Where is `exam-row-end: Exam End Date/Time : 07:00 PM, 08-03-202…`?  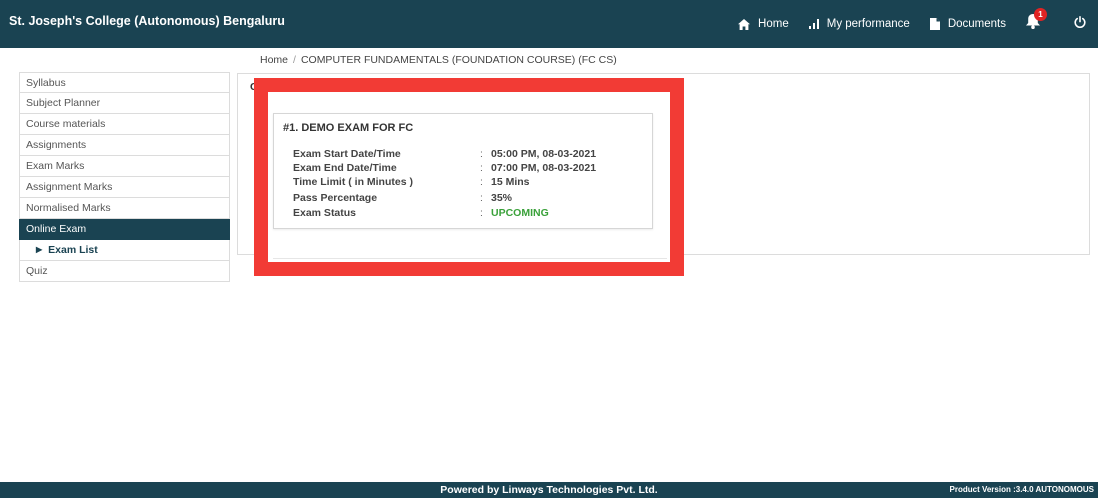 exam-row-end: Exam End Date/Time : 07:00 PM, 08-03-202… is located at coordinates (468, 168).